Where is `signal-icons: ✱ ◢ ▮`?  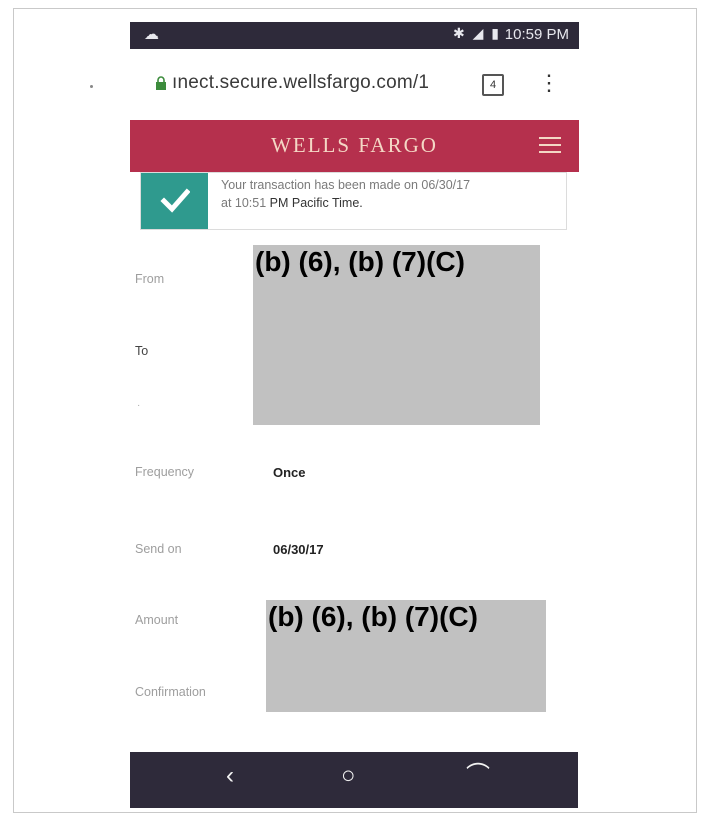
signal-icons: ✱ ◢ ▮ is located at coordinates (477, 33).